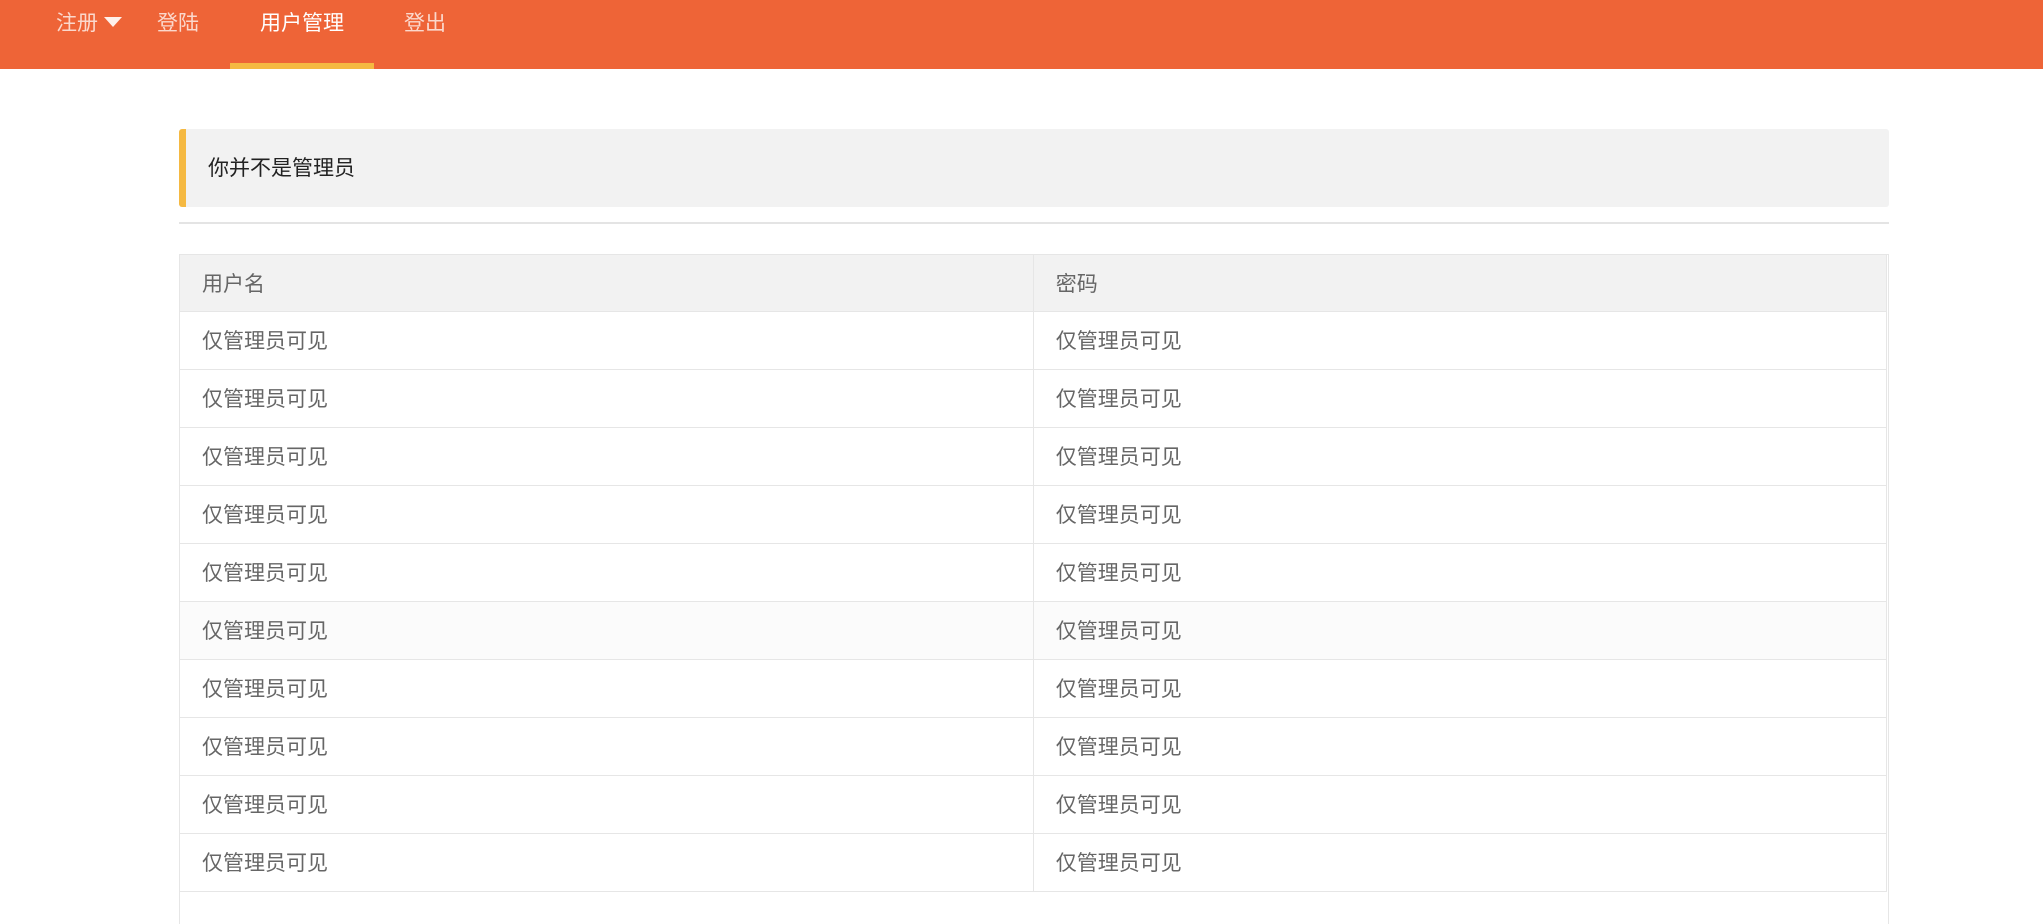  I want to click on nav-item-logout-label: 登出, so click(425, 23).